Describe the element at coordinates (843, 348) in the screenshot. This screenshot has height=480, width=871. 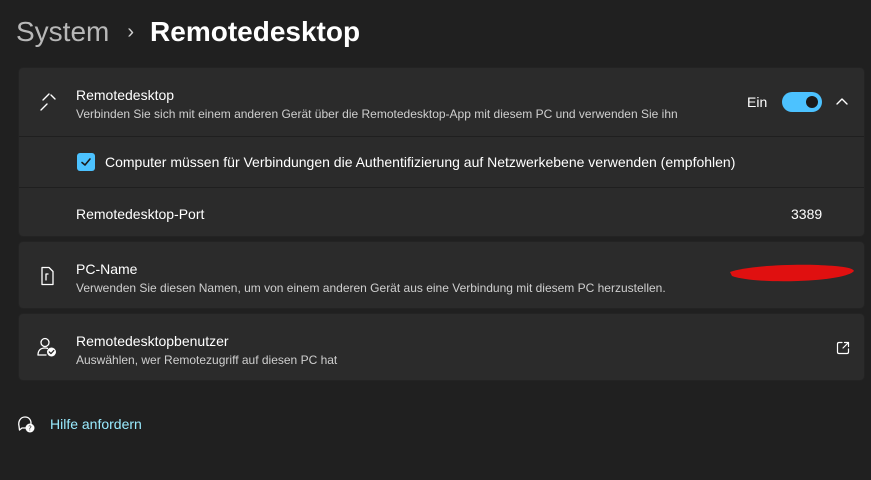
I see `open-external-icon` at that location.